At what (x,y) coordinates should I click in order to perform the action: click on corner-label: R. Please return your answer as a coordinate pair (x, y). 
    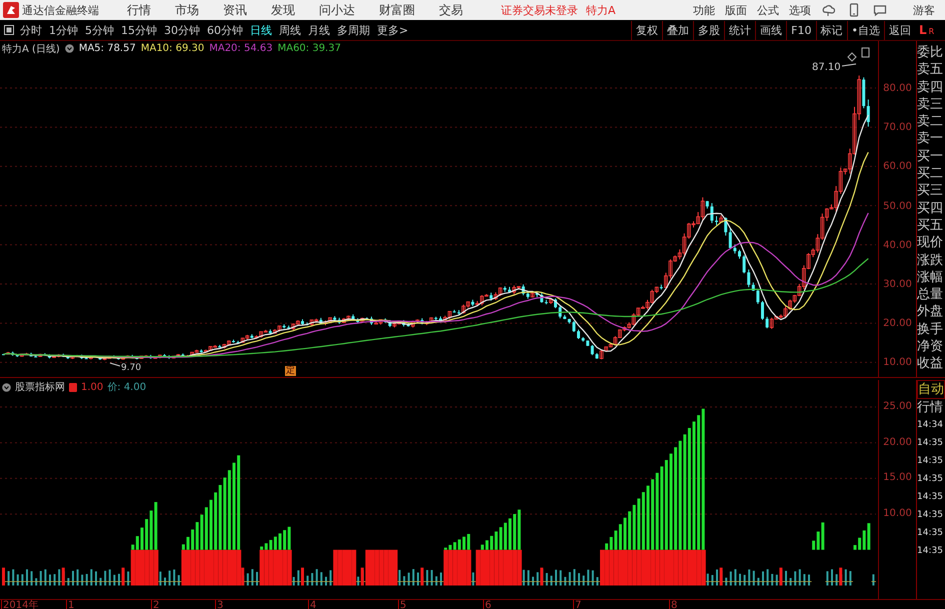
    Looking at the image, I should click on (931, 31).